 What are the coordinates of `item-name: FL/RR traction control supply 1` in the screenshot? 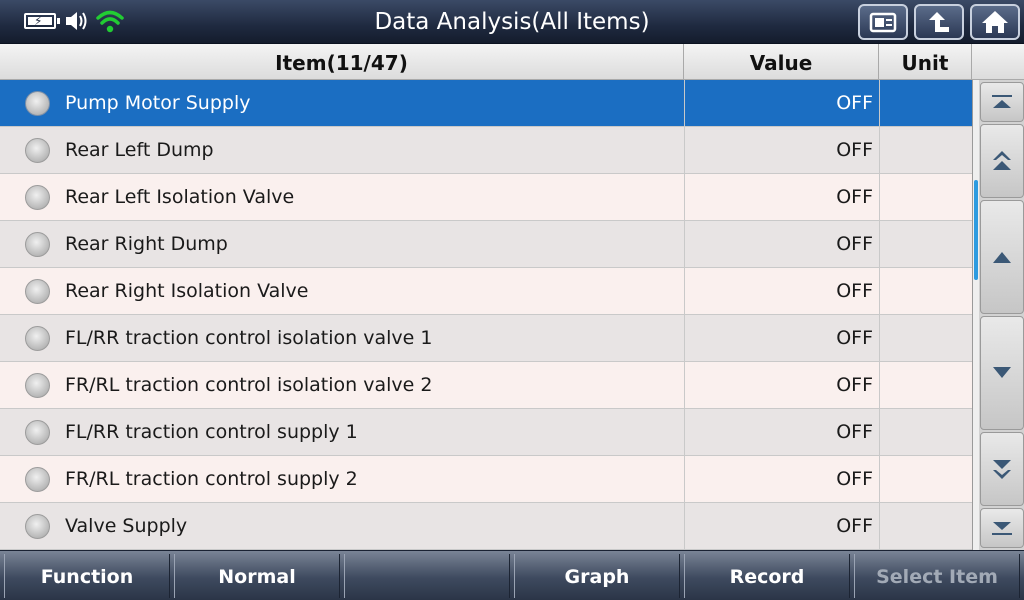 It's located at (211, 432).